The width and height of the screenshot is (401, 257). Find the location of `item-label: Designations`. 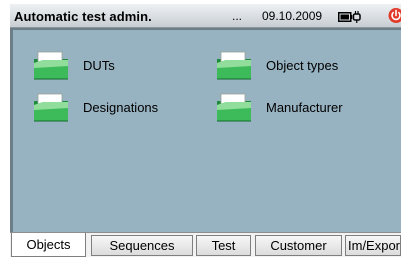

item-label: Designations is located at coordinates (121, 107).